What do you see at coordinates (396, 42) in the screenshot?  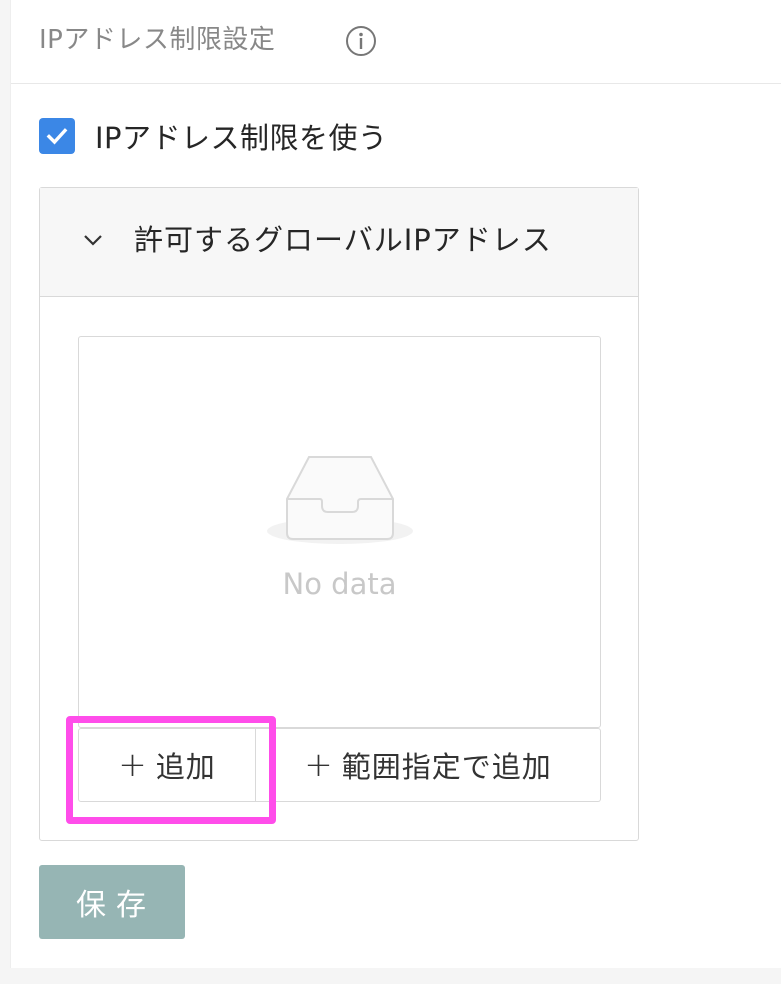 I see `panel-header: IPアドレス制限設定` at bounding box center [396, 42].